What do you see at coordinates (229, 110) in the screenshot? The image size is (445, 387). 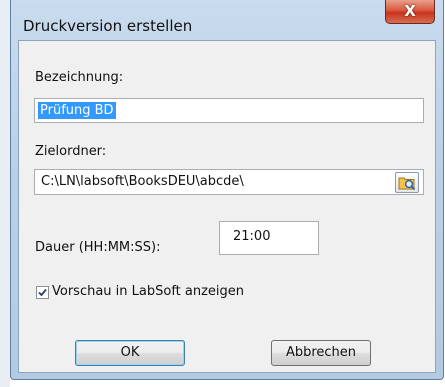 I see `bezeichnung-input: Prüfung BD` at bounding box center [229, 110].